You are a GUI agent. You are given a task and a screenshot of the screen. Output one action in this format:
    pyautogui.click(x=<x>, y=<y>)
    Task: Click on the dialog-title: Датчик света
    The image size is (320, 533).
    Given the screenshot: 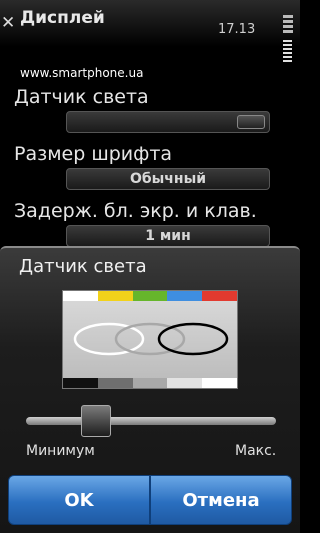 What is the action you would take?
    pyautogui.click(x=83, y=266)
    